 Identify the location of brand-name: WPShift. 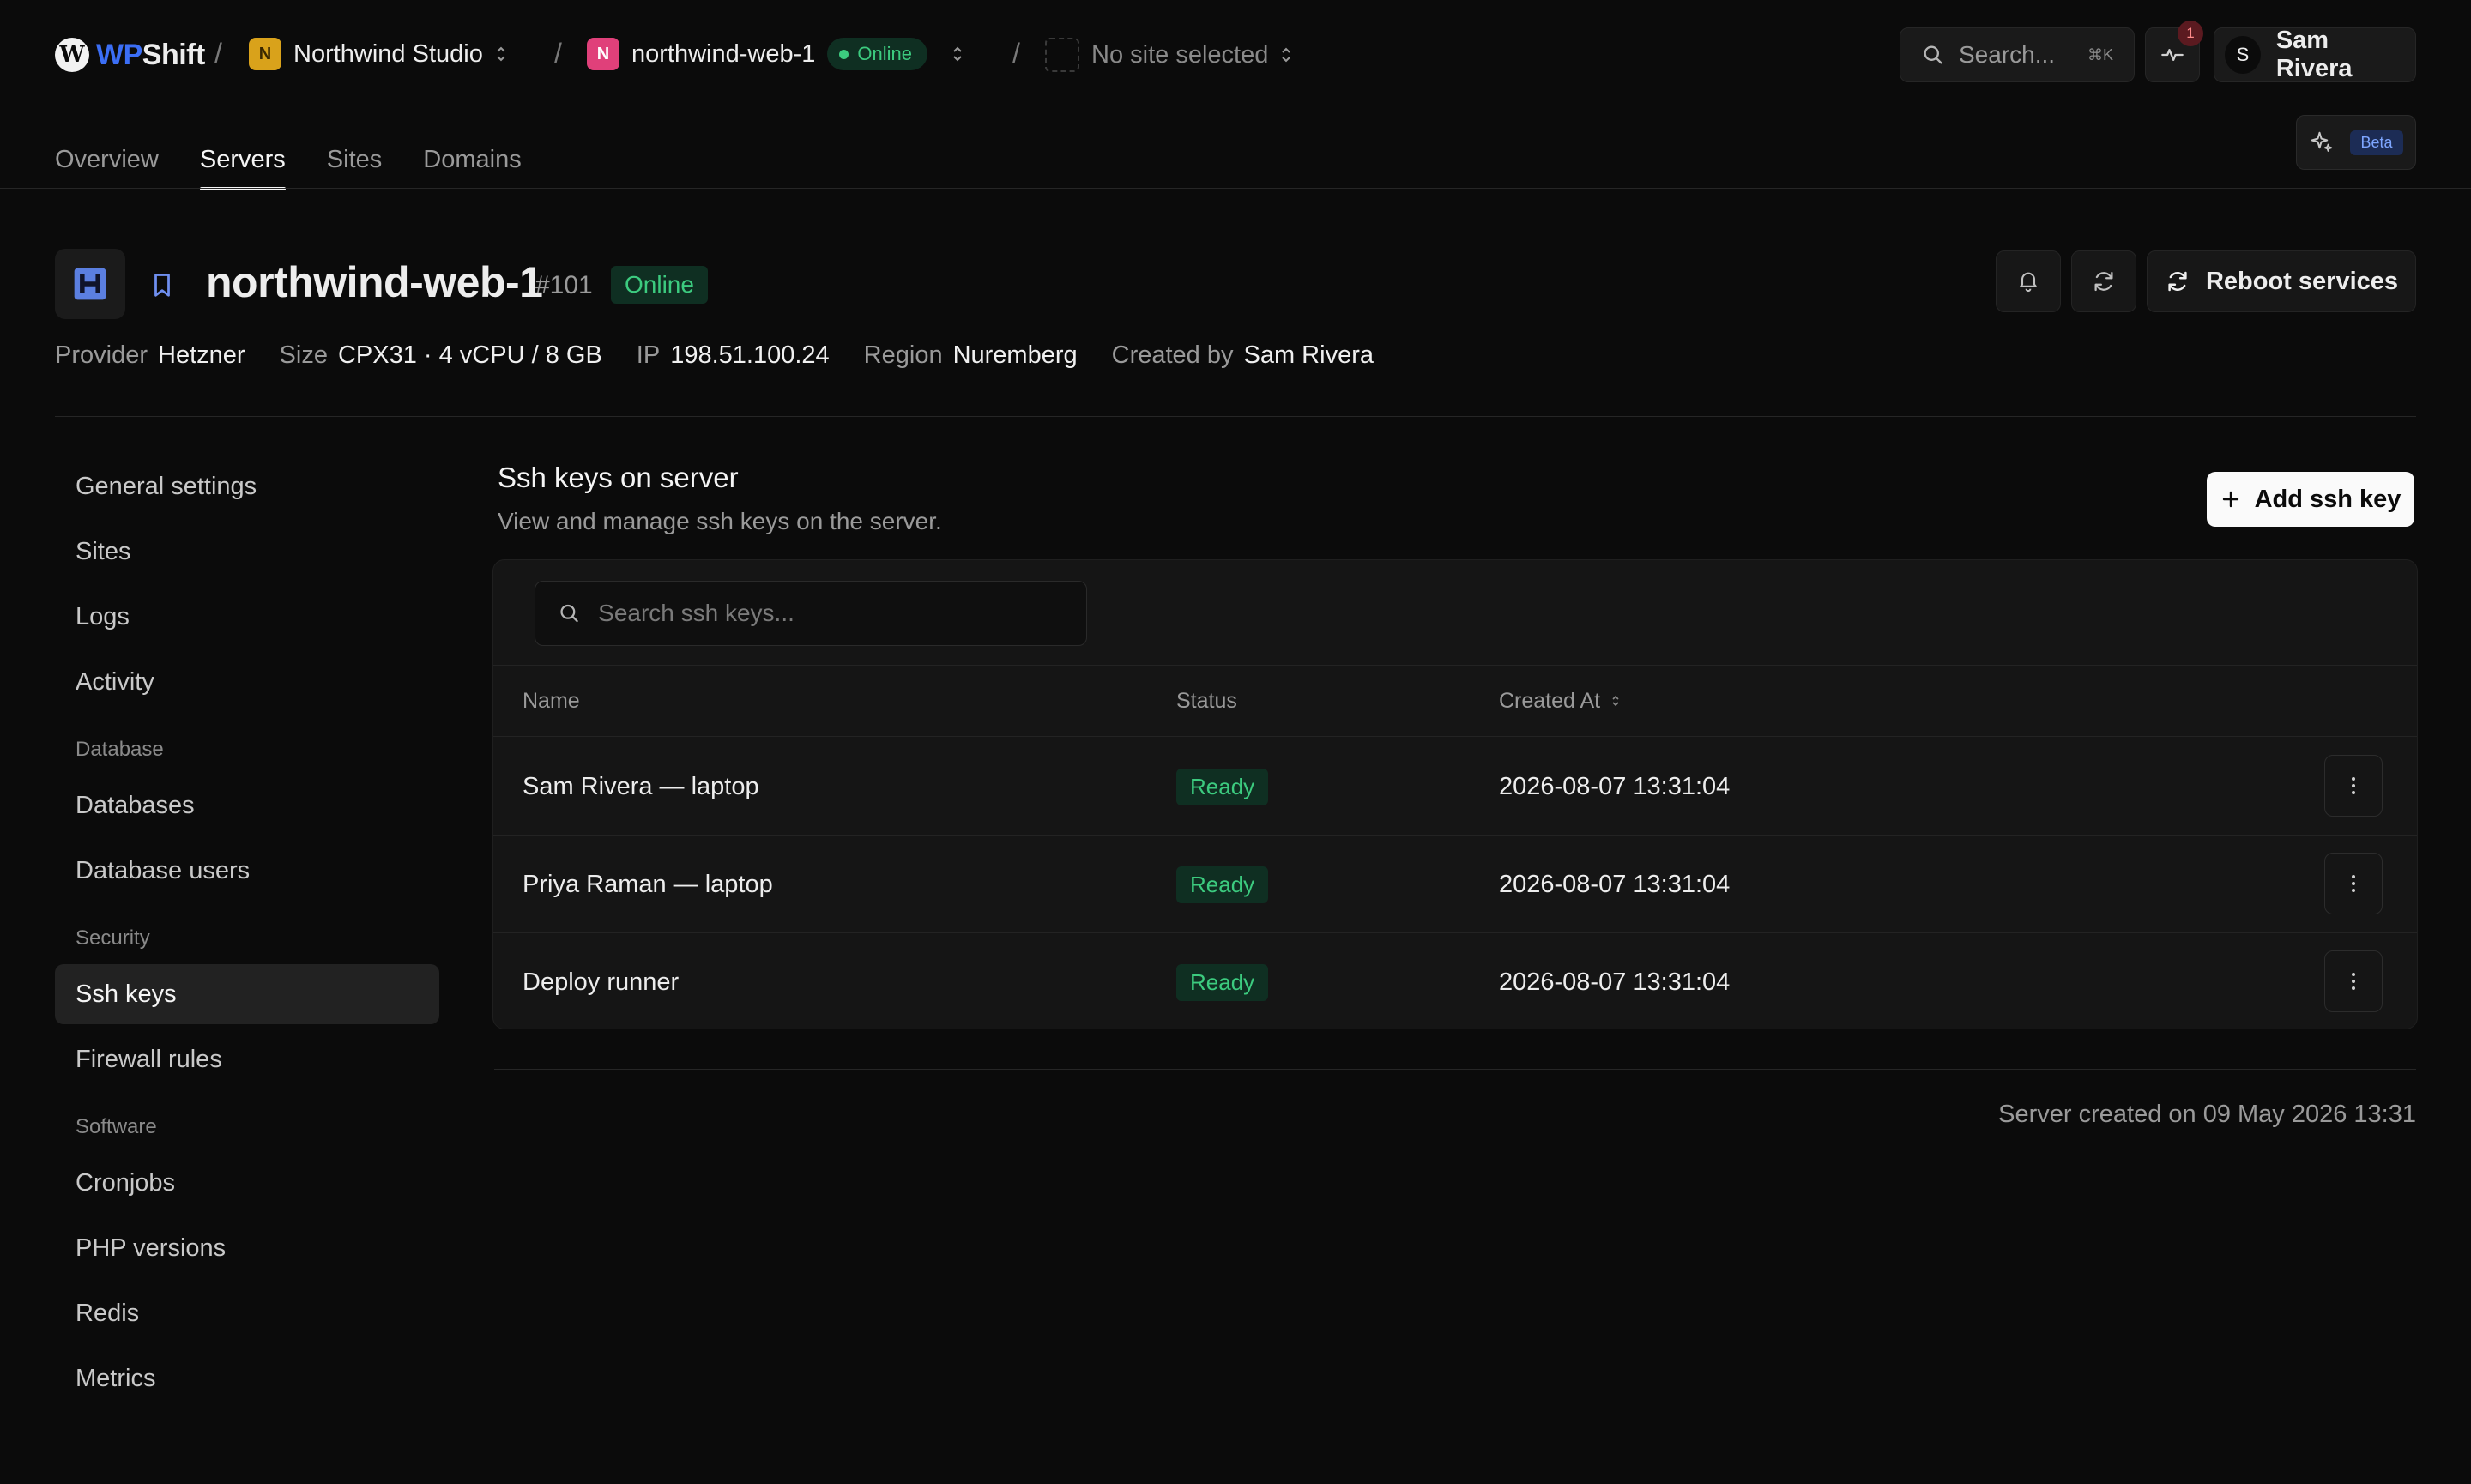
(150, 54).